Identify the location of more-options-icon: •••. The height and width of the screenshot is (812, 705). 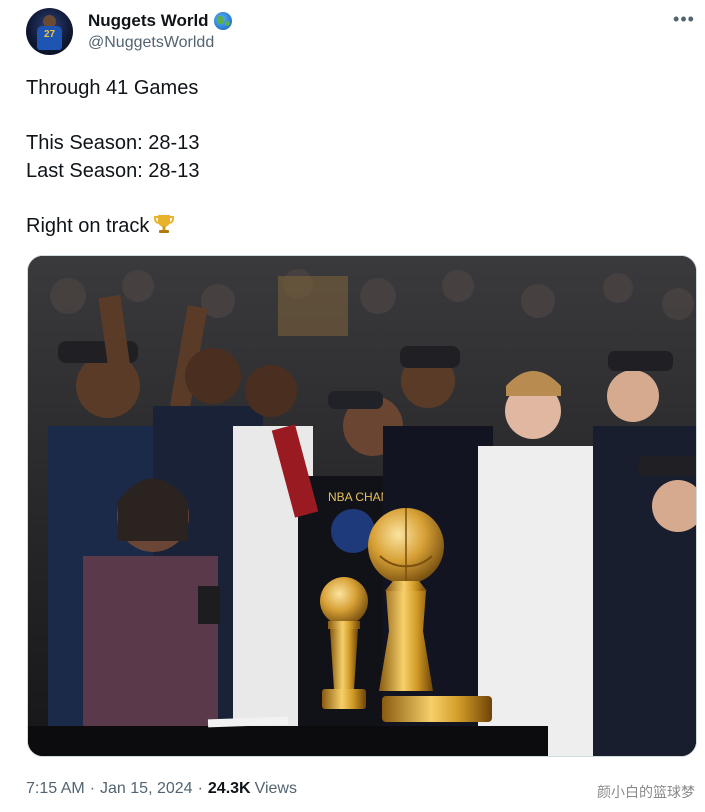
(684, 22).